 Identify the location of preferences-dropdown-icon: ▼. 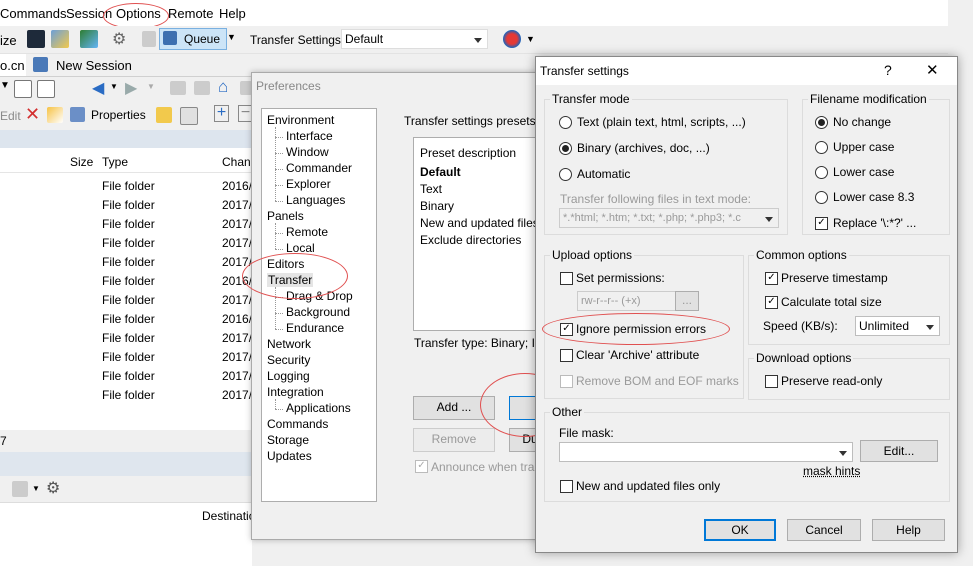
(530, 39).